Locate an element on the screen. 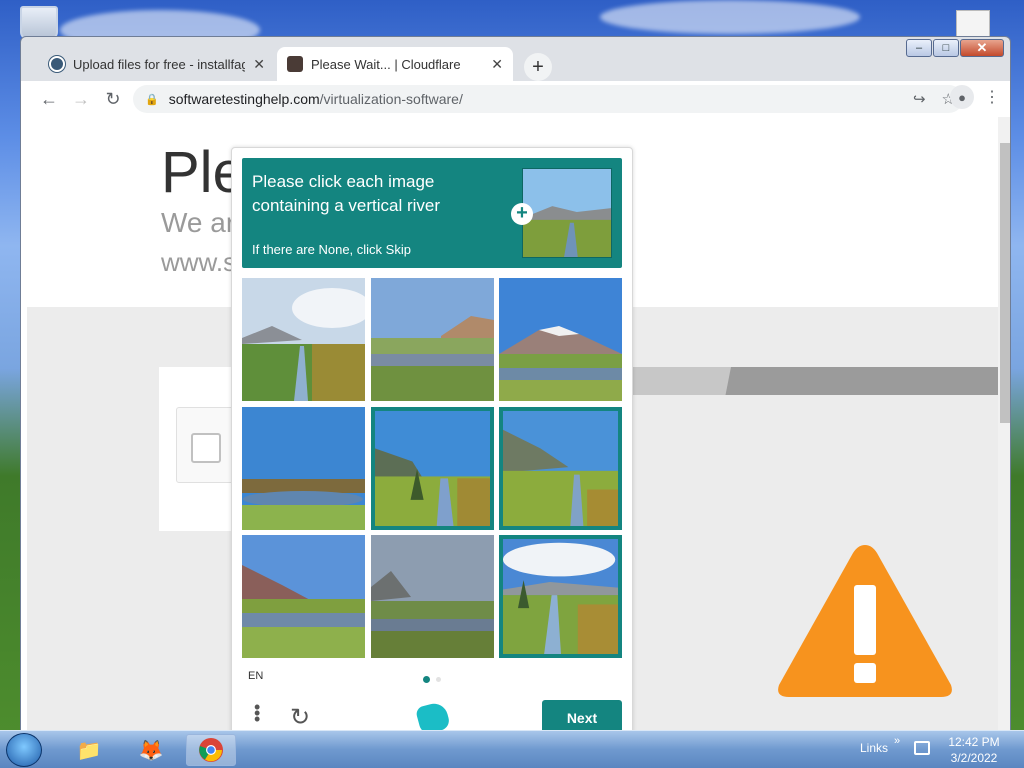 The height and width of the screenshot is (768, 1024). human-check-checkbox is located at coordinates (206, 448).